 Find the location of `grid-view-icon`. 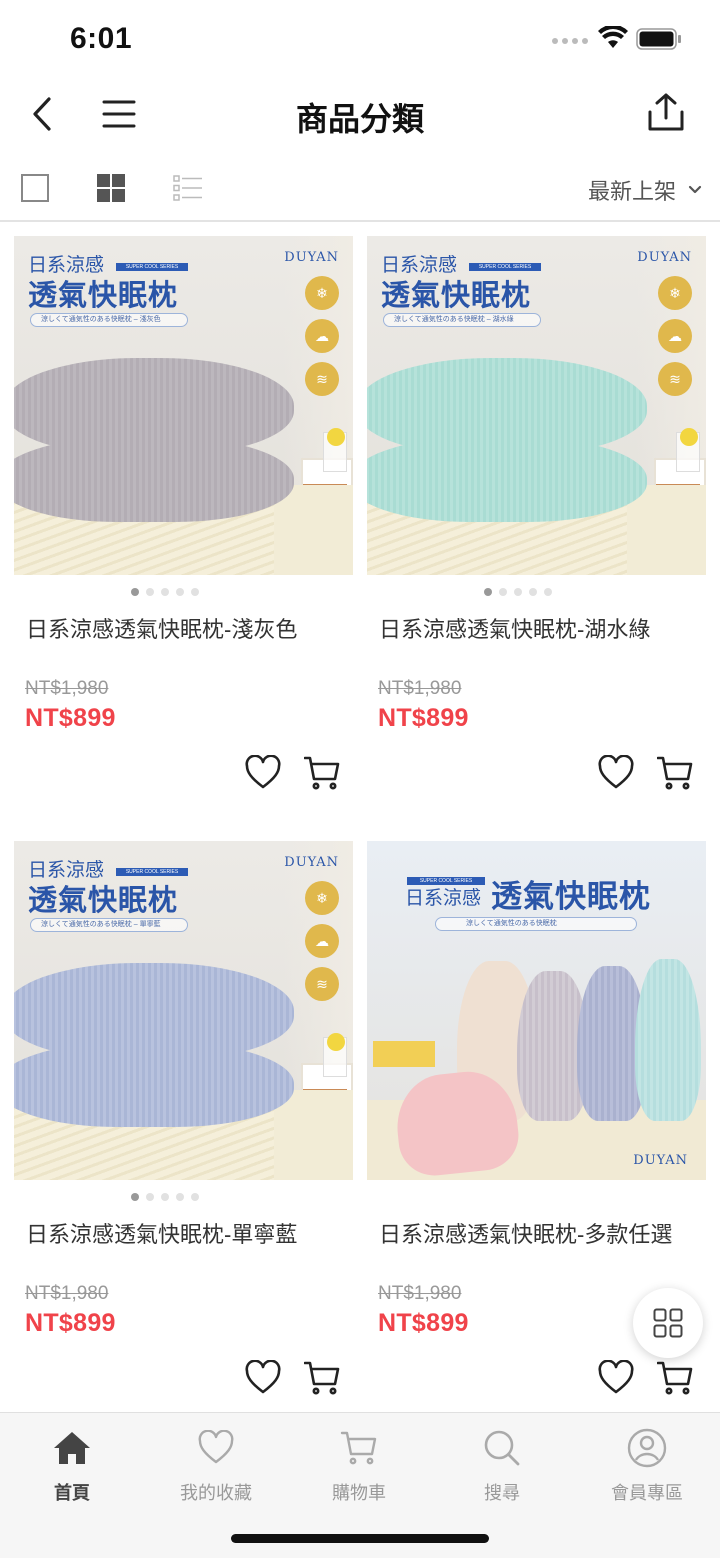

grid-view-icon is located at coordinates (111, 188).